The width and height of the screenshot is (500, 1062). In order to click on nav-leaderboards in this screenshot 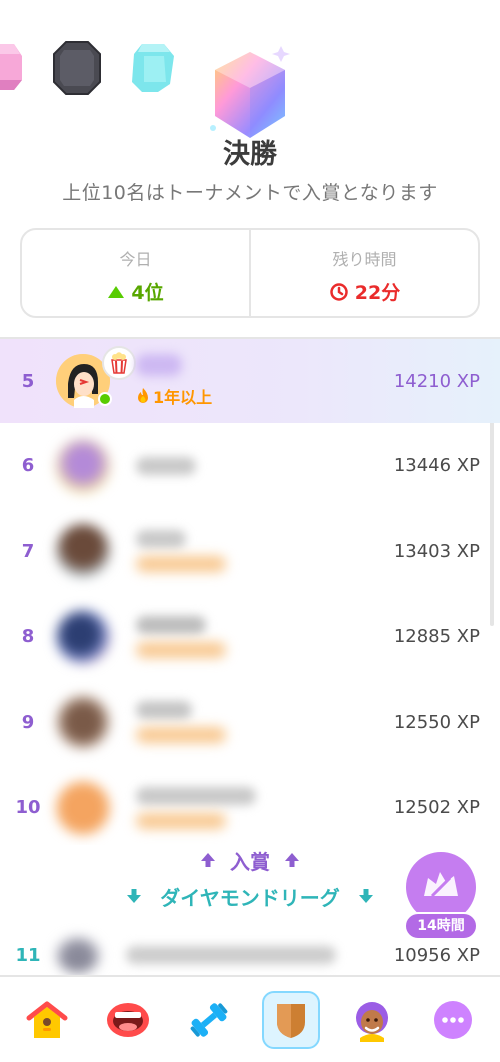, I will do `click(290, 1019)`.